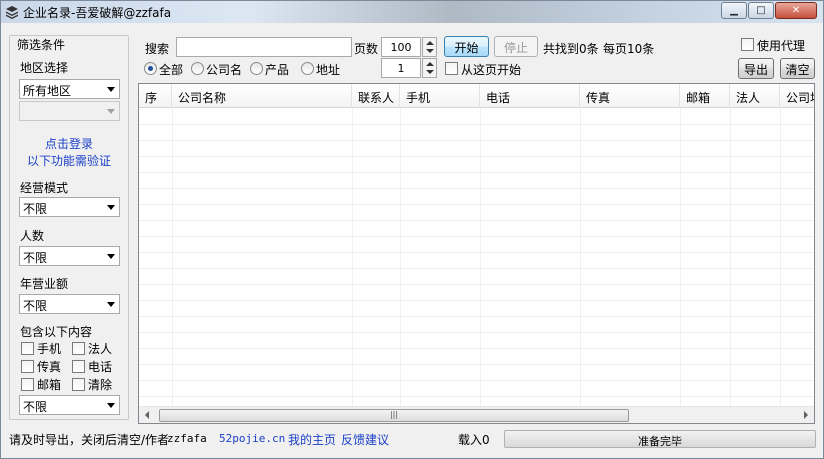 Image resolution: width=824 pixels, height=459 pixels. What do you see at coordinates (47, 91) in the screenshot?
I see `region-select-value: 所有地区` at bounding box center [47, 91].